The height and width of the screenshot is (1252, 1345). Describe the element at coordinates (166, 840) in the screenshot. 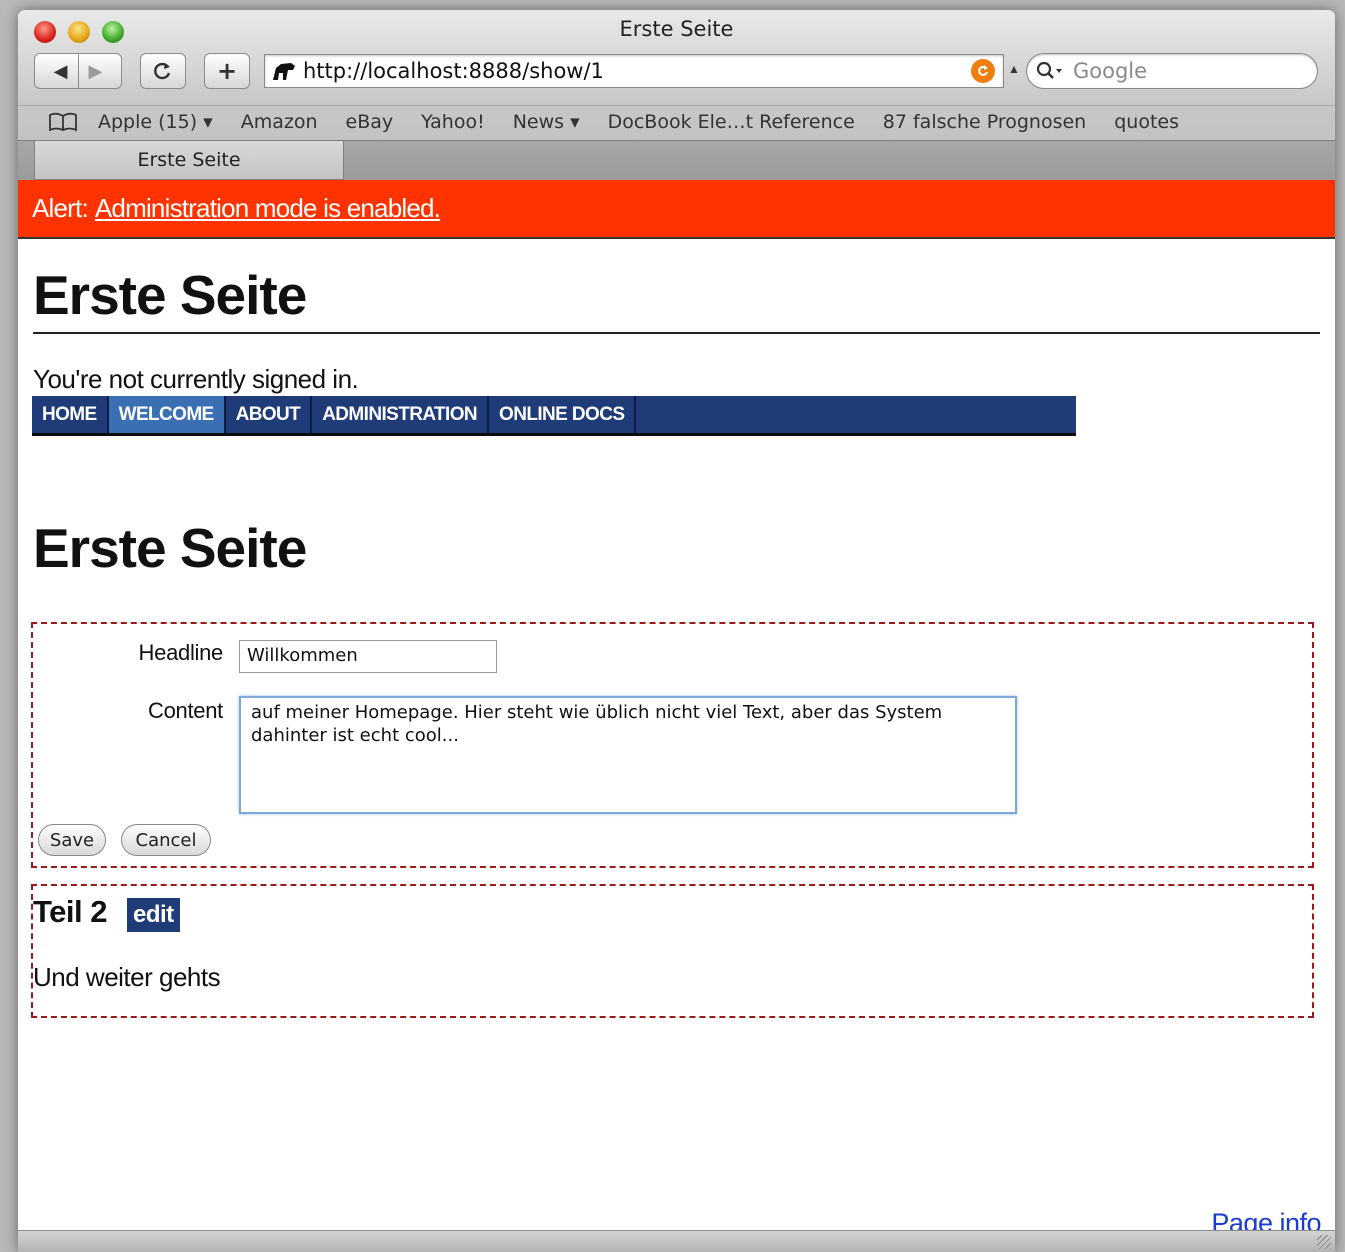

I see `cancel-button: Cancel` at that location.